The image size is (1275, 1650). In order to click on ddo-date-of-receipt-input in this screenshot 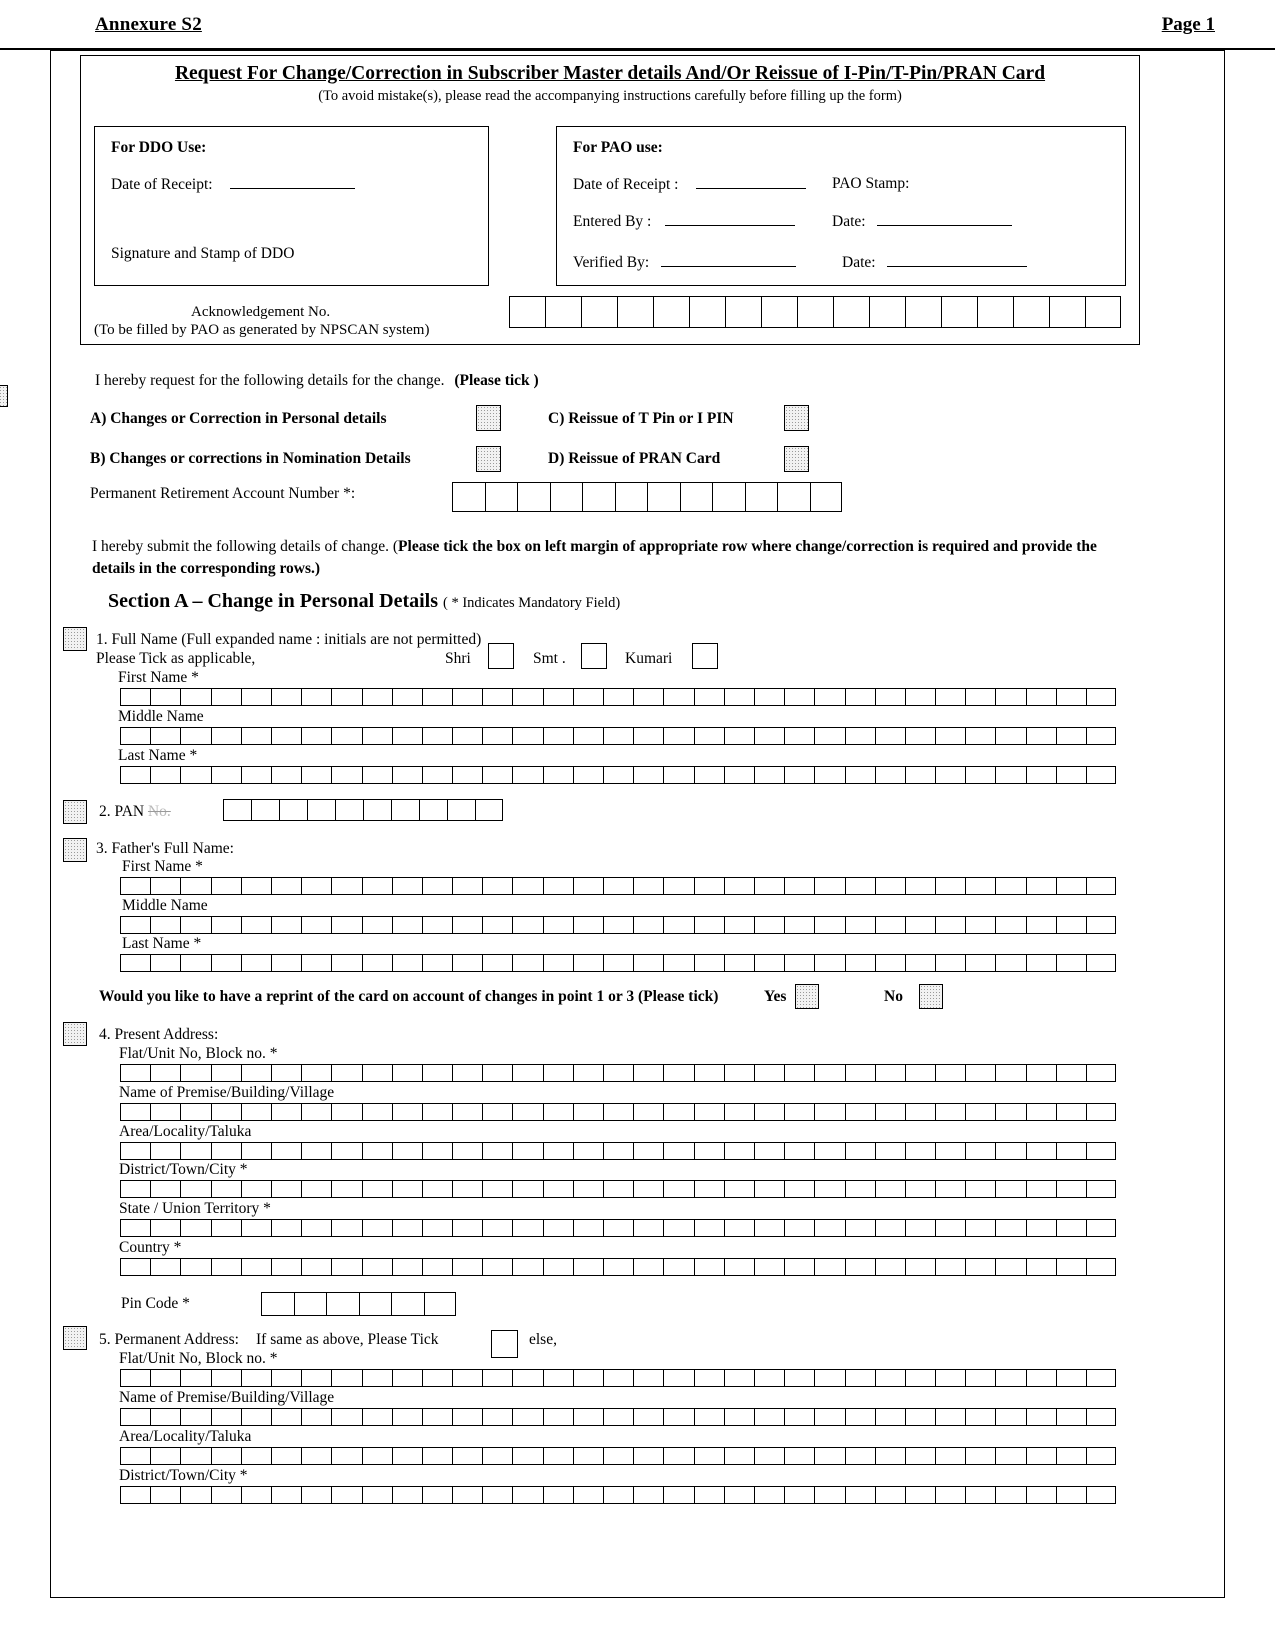, I will do `click(293, 182)`.